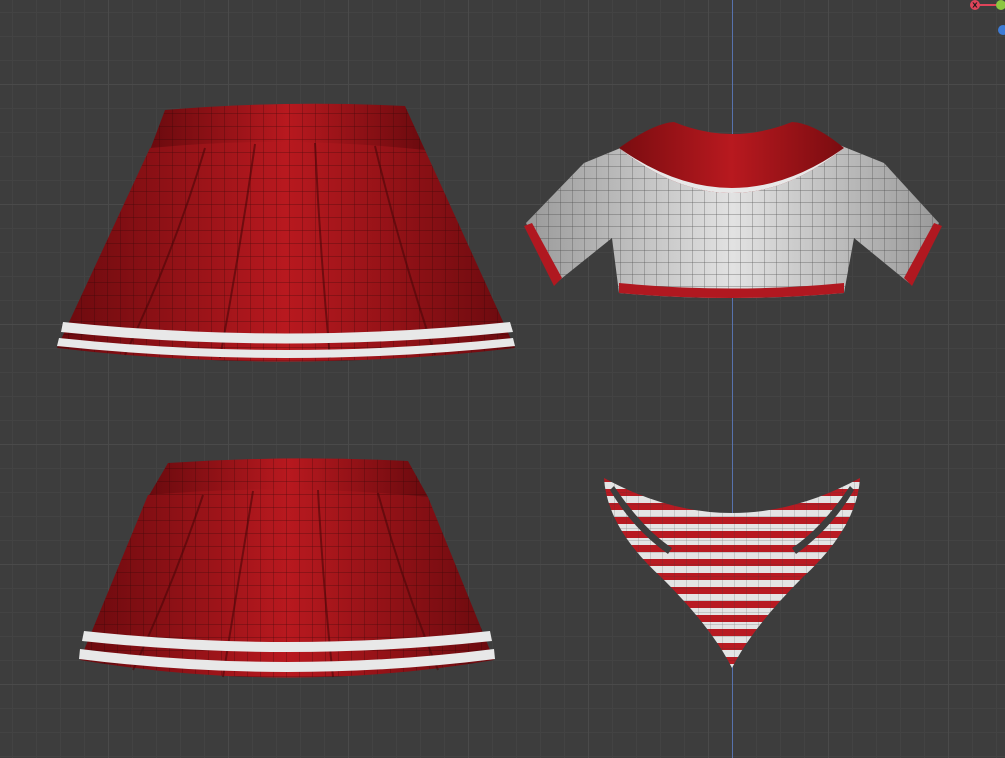  What do you see at coordinates (732, 570) in the screenshot?
I see `bikini-bottom-mesh` at bounding box center [732, 570].